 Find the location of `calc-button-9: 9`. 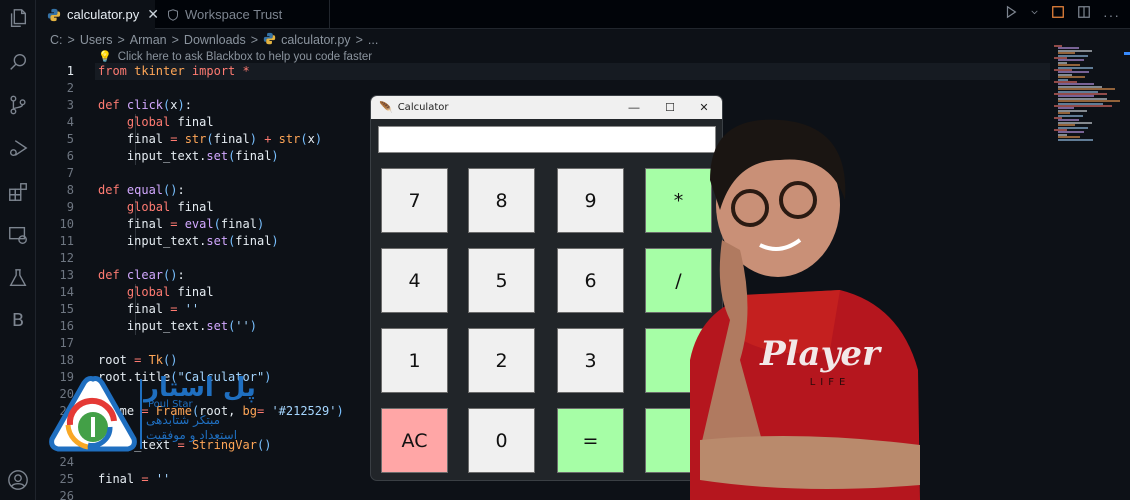

calc-button-9: 9 is located at coordinates (590, 200).